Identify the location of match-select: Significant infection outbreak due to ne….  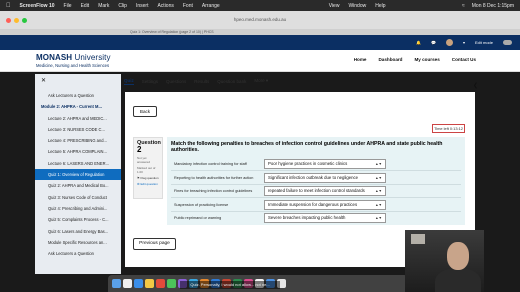
(325, 177).